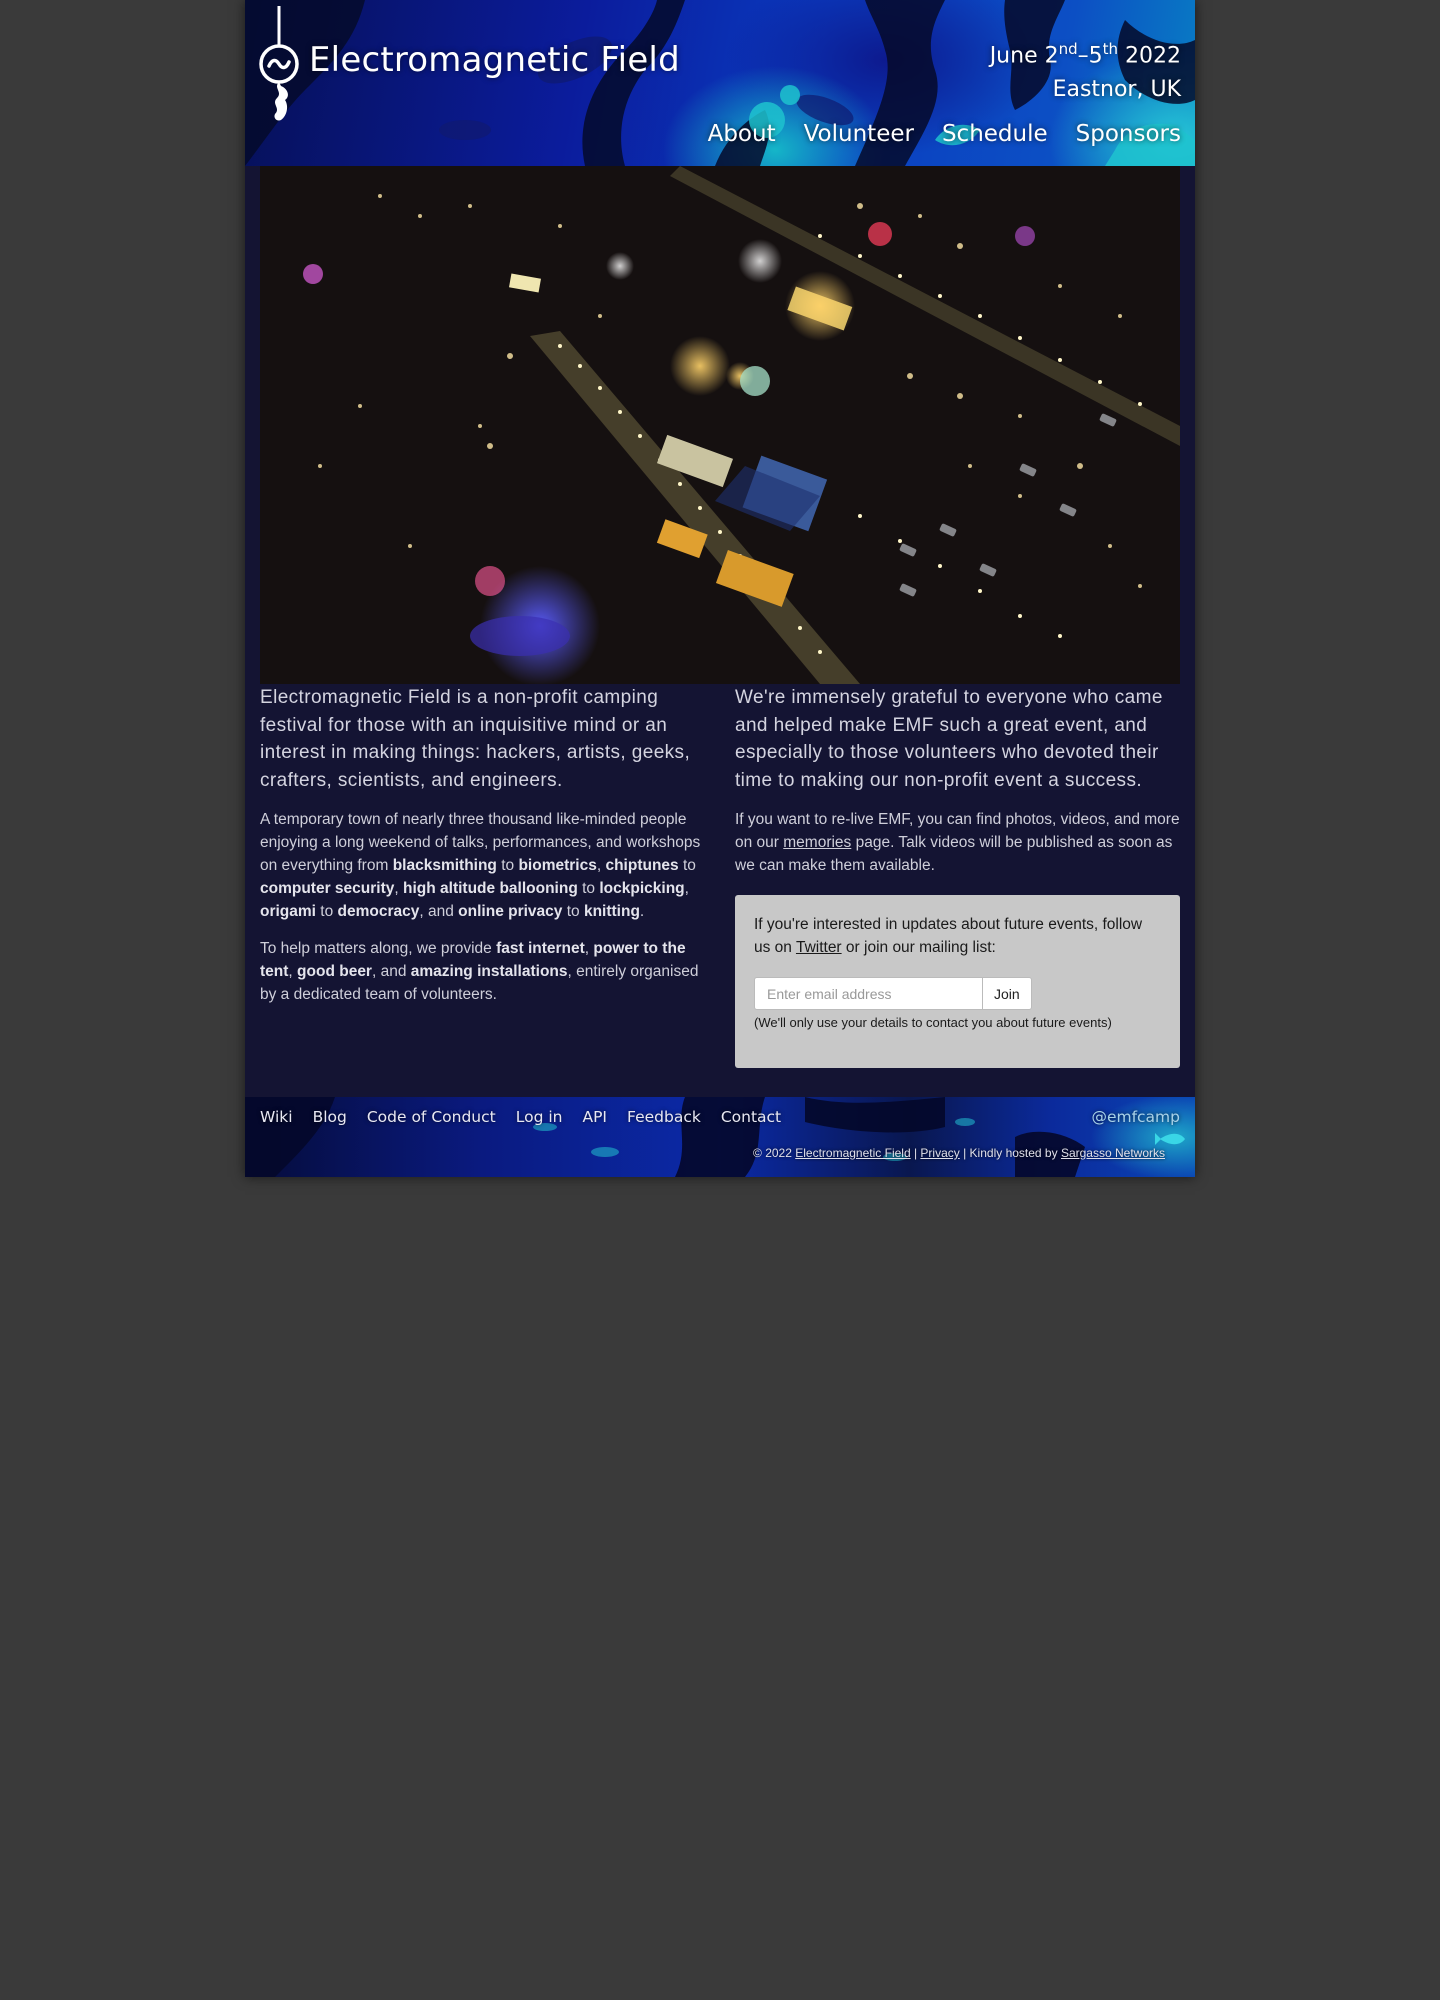 This screenshot has width=1440, height=2000. I want to click on twitter-handle-link: @emfcamp, so click(1135, 1117).